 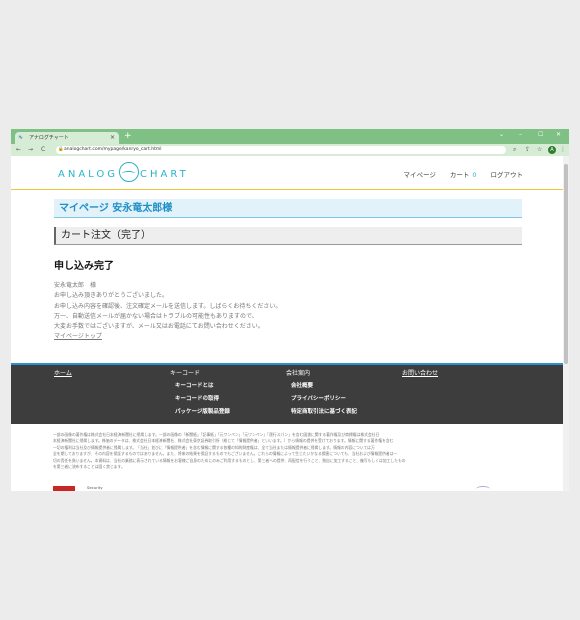 I want to click on security-badge-text: Security, so click(x=95, y=487).